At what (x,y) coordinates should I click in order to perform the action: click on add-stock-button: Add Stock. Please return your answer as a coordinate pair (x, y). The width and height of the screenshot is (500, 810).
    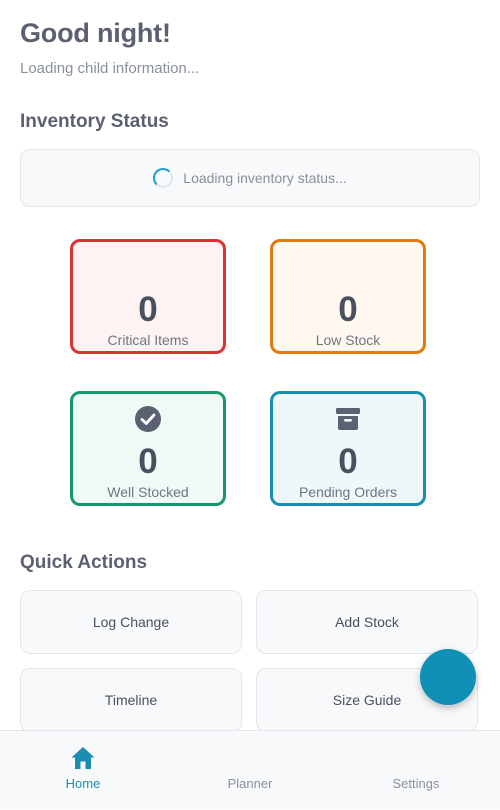
    Looking at the image, I should click on (367, 622).